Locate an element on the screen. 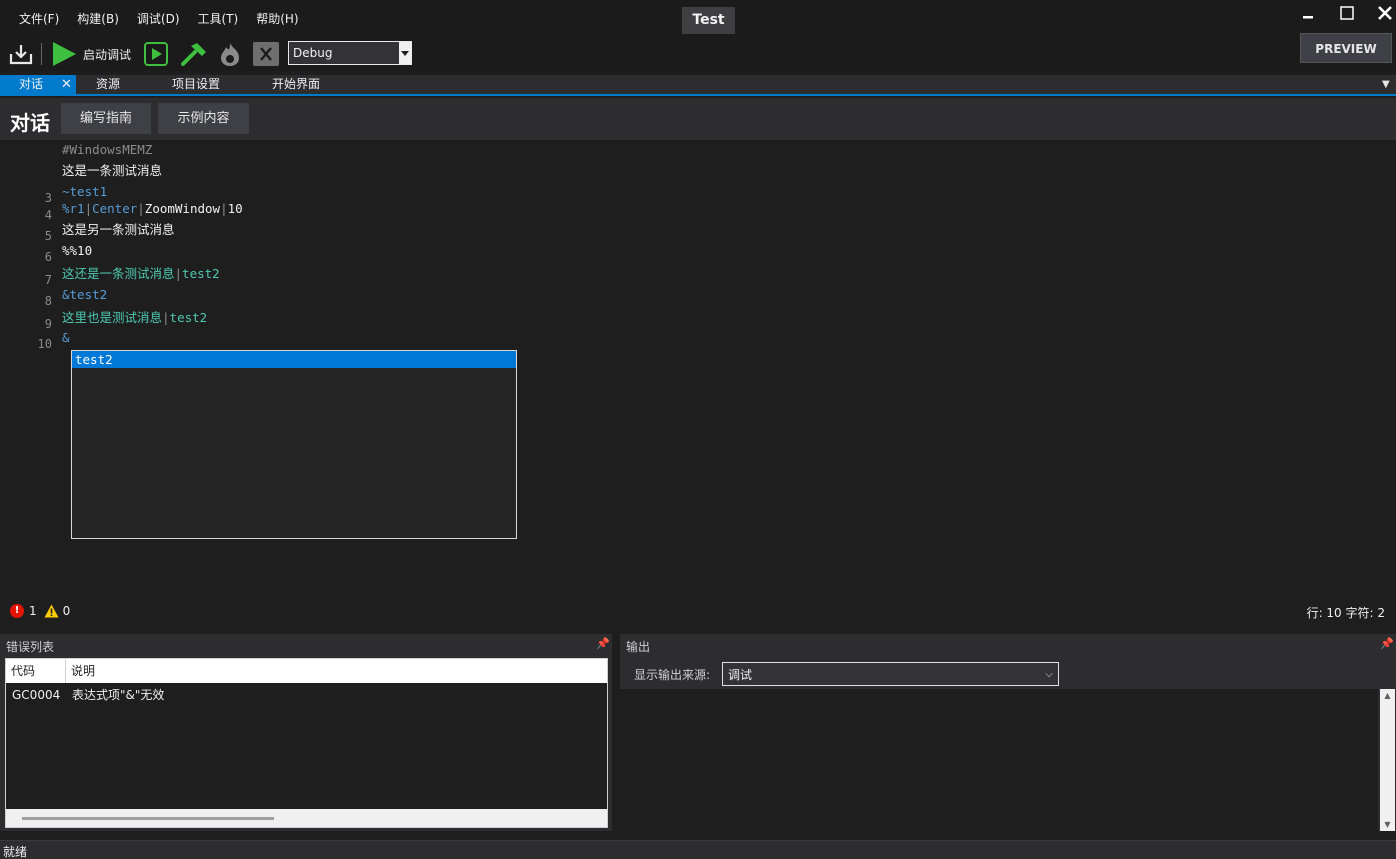 This screenshot has height=859, width=1396. code-token: 这是一条测试消息 is located at coordinates (112, 170).